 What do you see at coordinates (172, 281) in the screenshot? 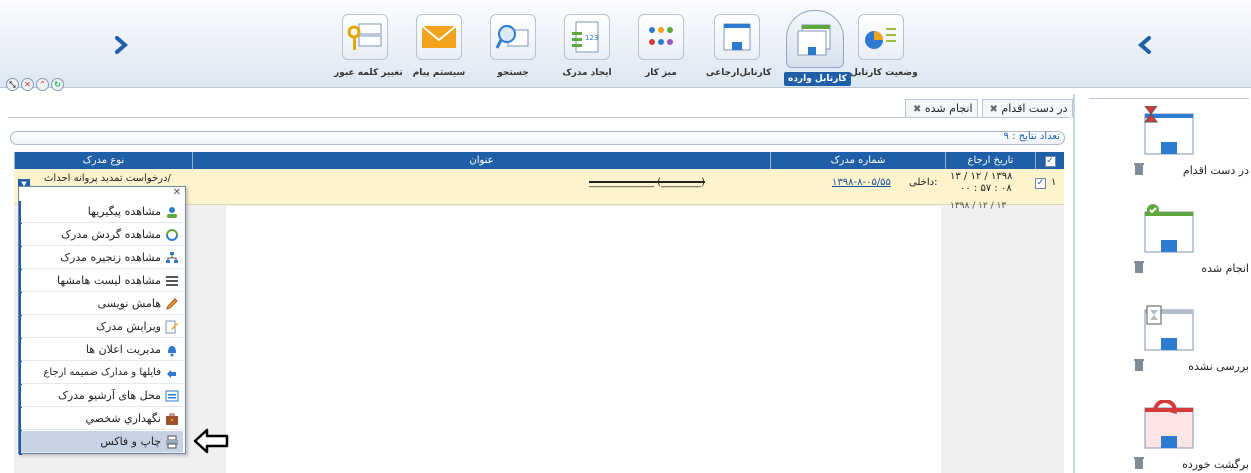
I see `list-icon` at bounding box center [172, 281].